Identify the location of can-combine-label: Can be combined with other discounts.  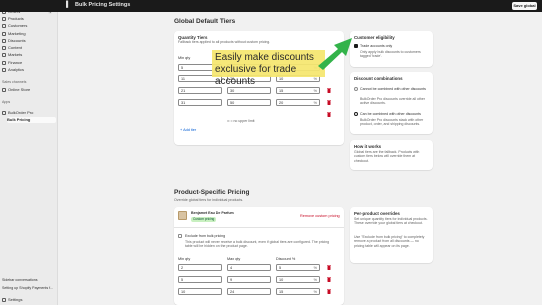
(395, 114).